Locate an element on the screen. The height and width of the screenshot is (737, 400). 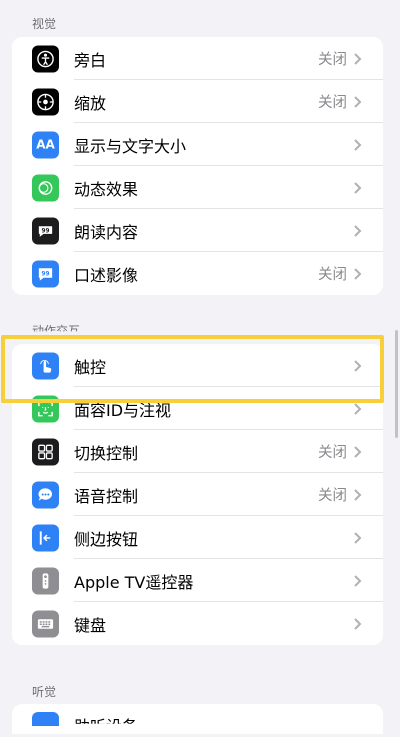
row-label: 动态效果 is located at coordinates (106, 189).